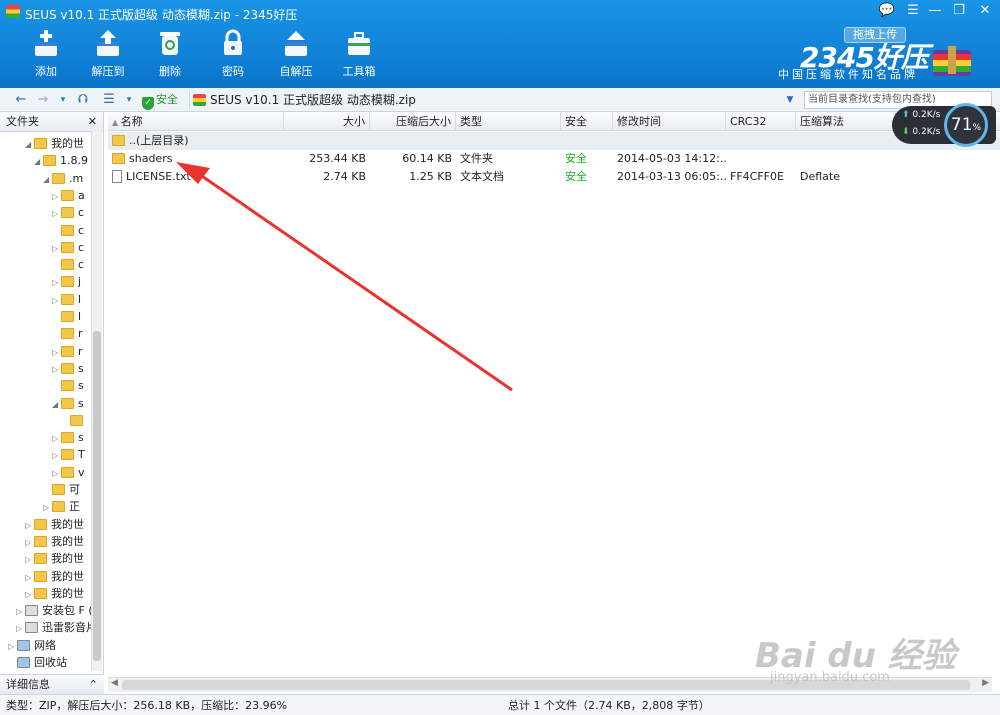 This screenshot has height=715, width=1000. I want to click on sidebar-tree-item: ▷ 迅雷影音片, so click(56, 627).